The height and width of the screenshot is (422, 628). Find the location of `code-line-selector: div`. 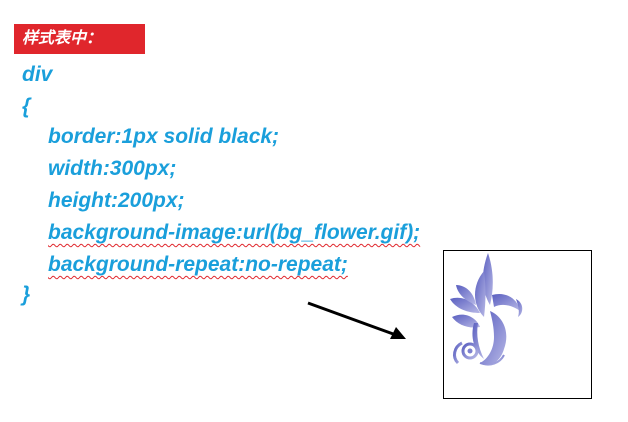

code-line-selector: div is located at coordinates (37, 74).